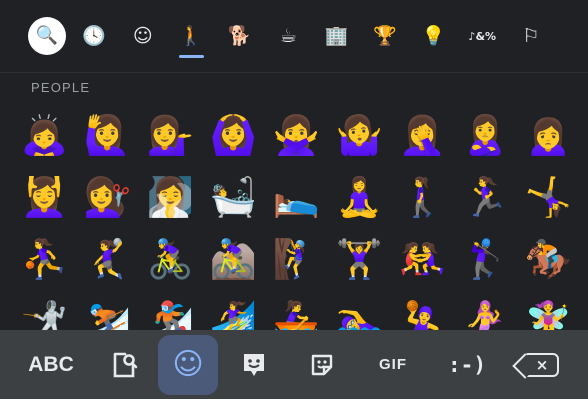  Describe the element at coordinates (542, 364) in the screenshot. I see `backspace-icon: ×` at that location.